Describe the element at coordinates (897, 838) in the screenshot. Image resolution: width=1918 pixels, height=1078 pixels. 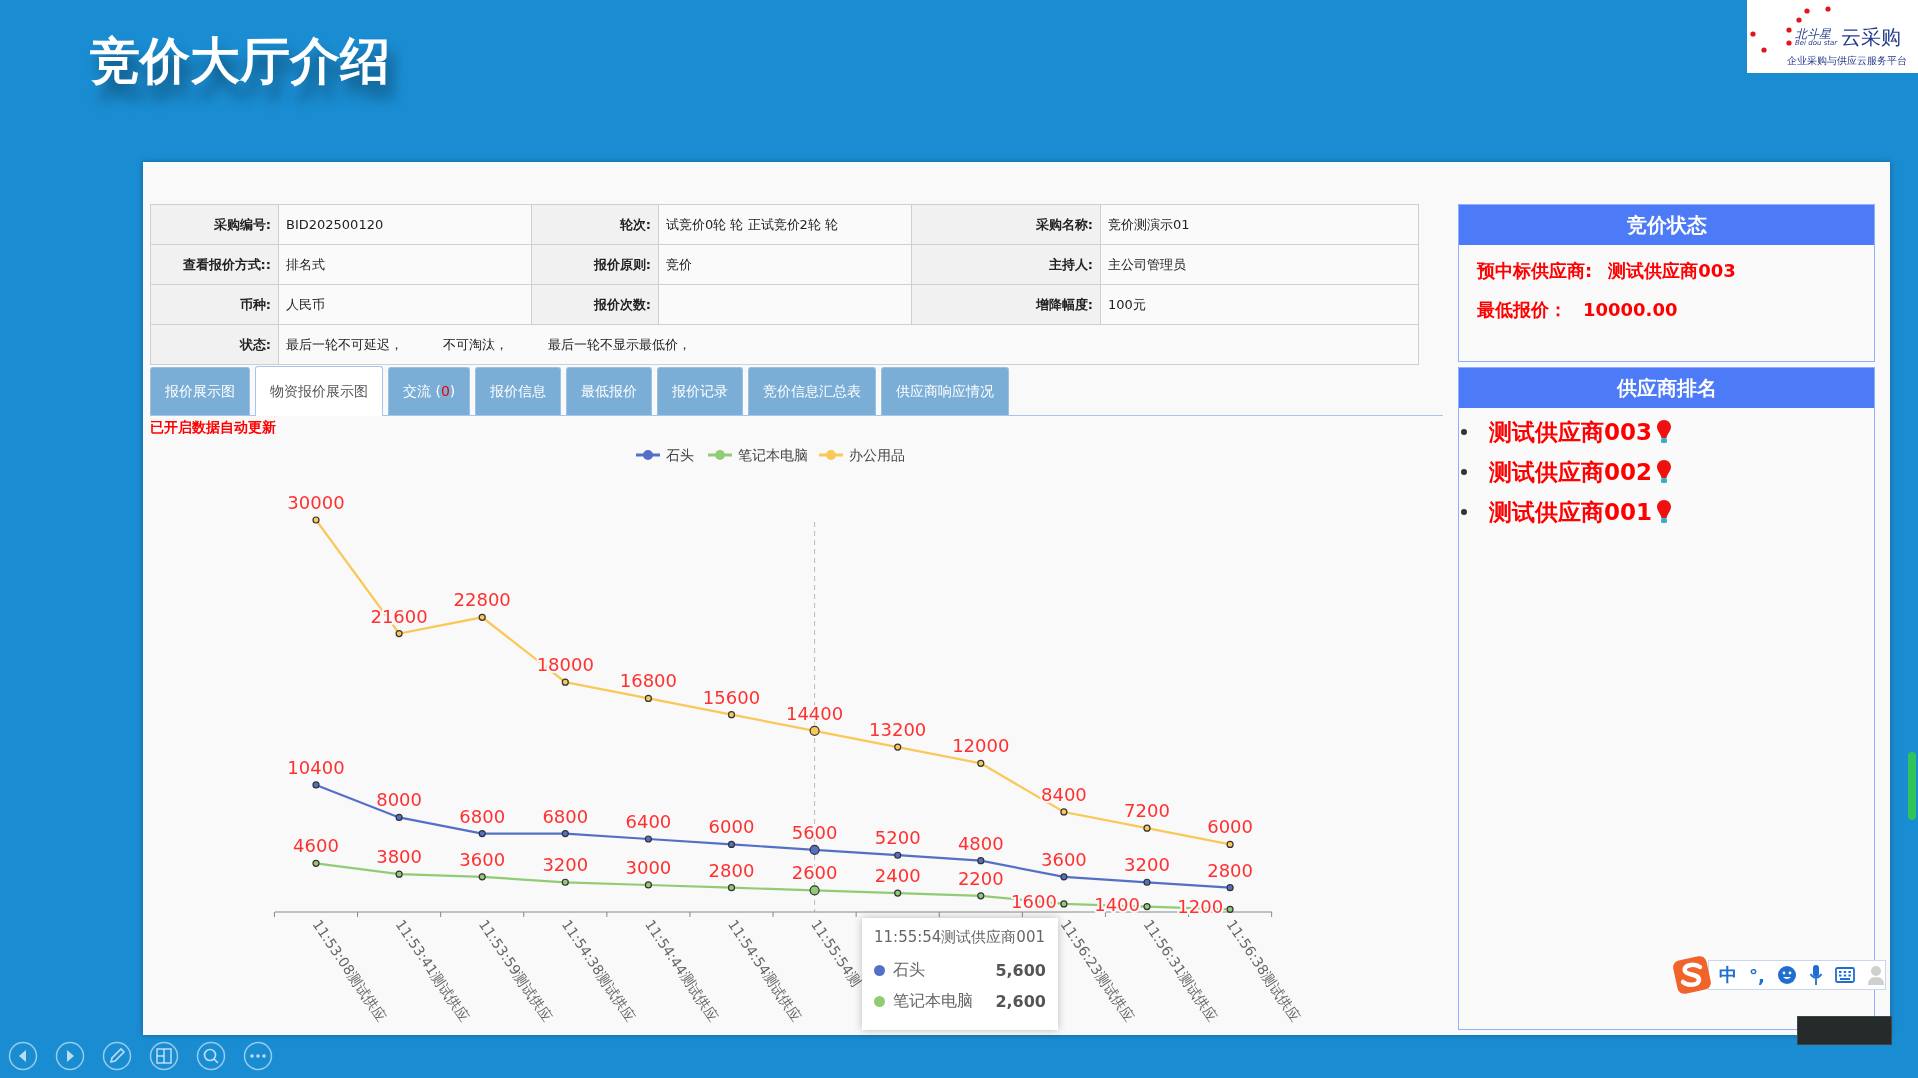
I see `data-label: 5200` at that location.